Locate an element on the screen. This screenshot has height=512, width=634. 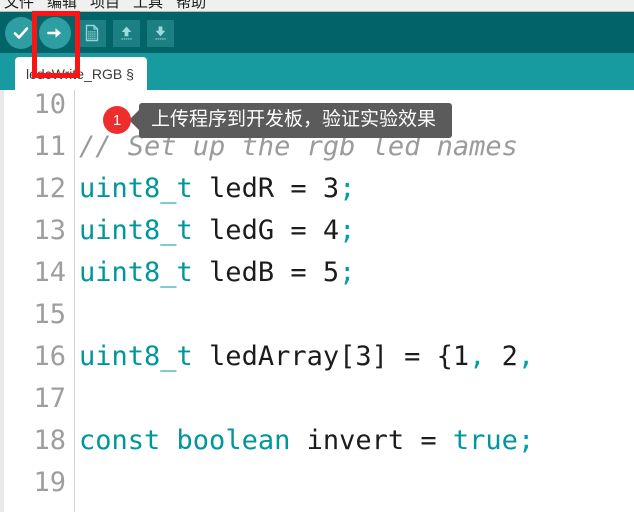
upload-button is located at coordinates (55, 33).